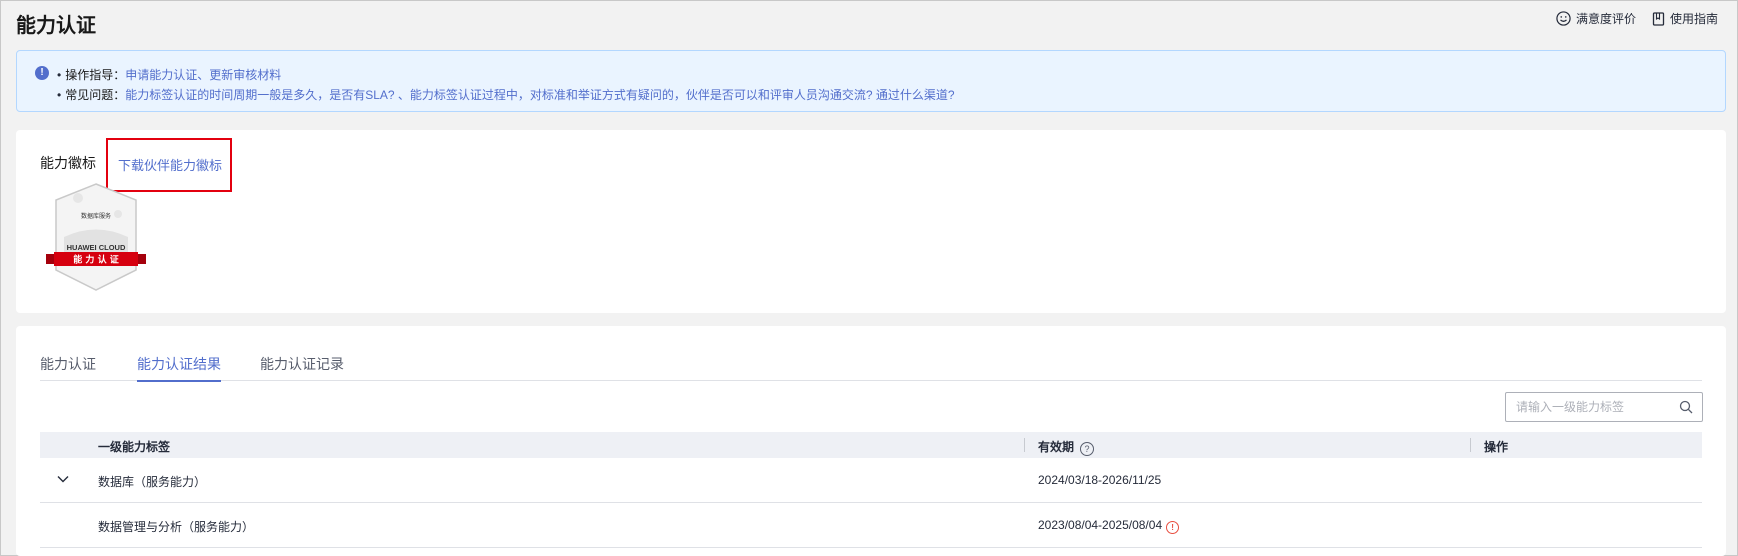 Image resolution: width=1738 pixels, height=556 pixels. Describe the element at coordinates (176, 527) in the screenshot. I see `row-label: 数据管理与分析（服务能力）` at that location.